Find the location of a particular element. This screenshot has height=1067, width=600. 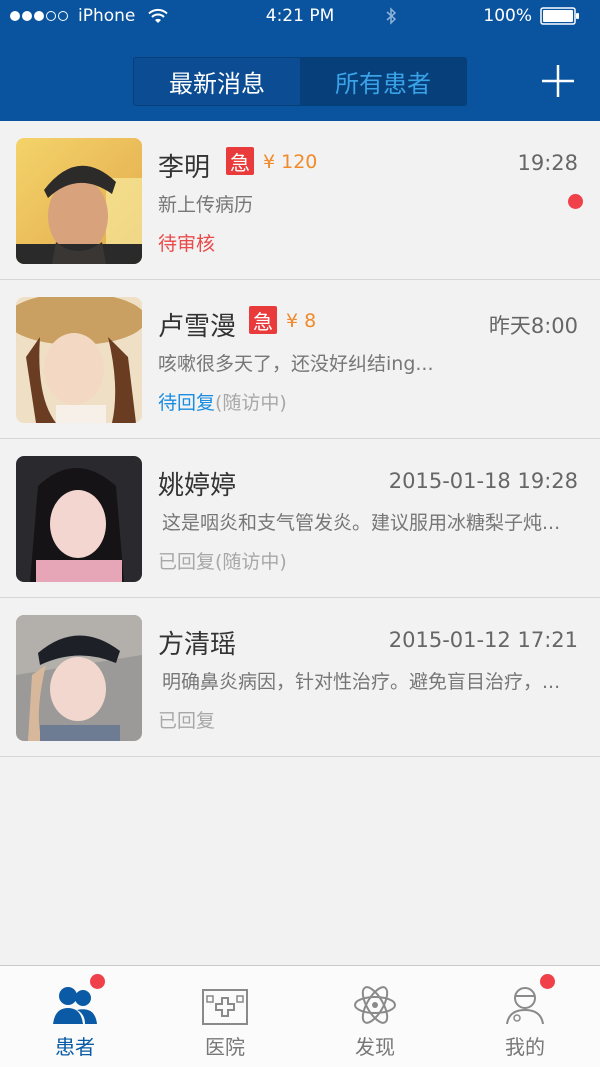

battery-icon is located at coordinates (559, 16).